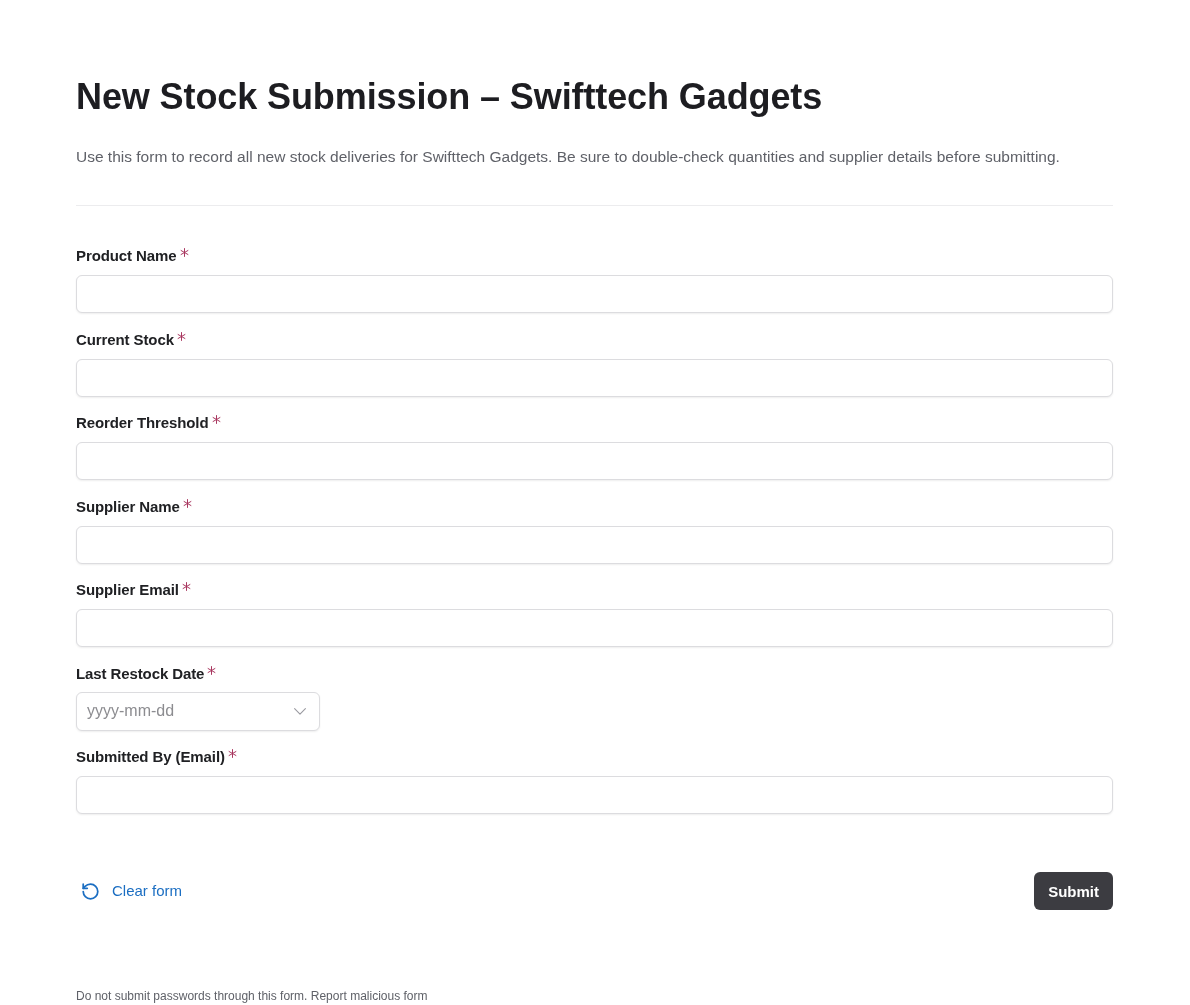  Describe the element at coordinates (142, 423) in the screenshot. I see `field-label: Reorder Threshold` at that location.